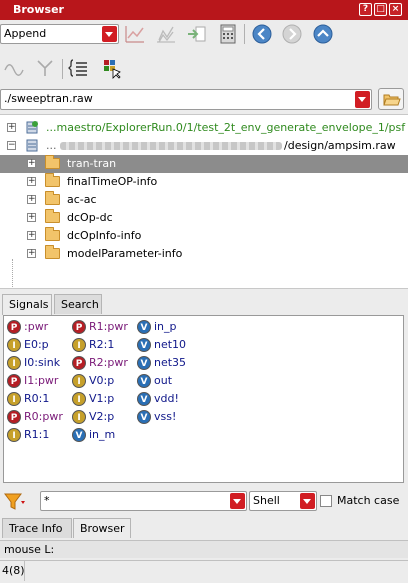 This screenshot has width=408, height=583. I want to click on tree-item-modelparameter: + modelParameter-info, so click(204, 254).